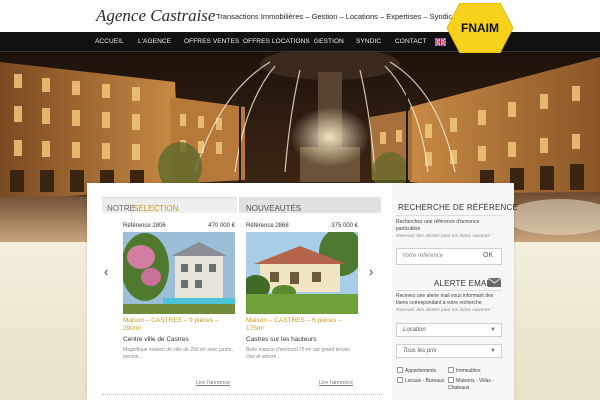  Describe the element at coordinates (155, 16) in the screenshot. I see `agency-logo: Agence Castraise` at that location.